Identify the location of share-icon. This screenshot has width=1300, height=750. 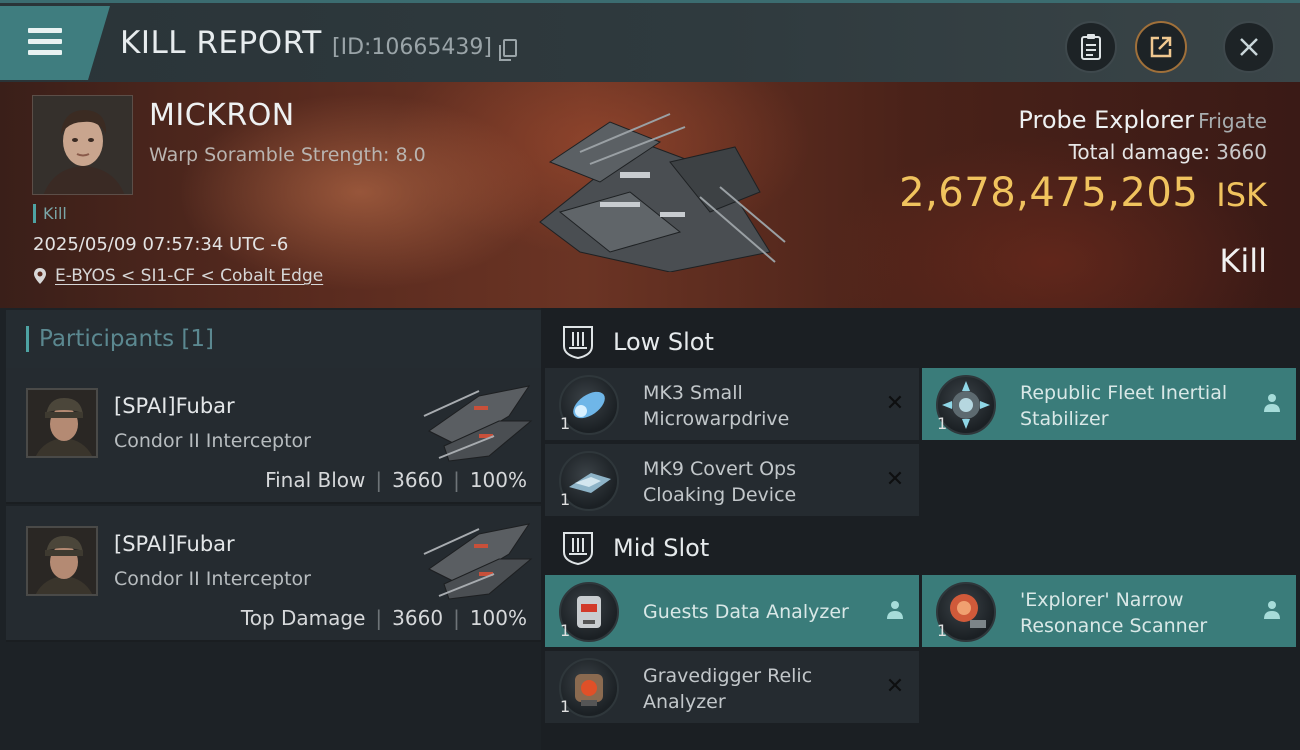
(1161, 47).